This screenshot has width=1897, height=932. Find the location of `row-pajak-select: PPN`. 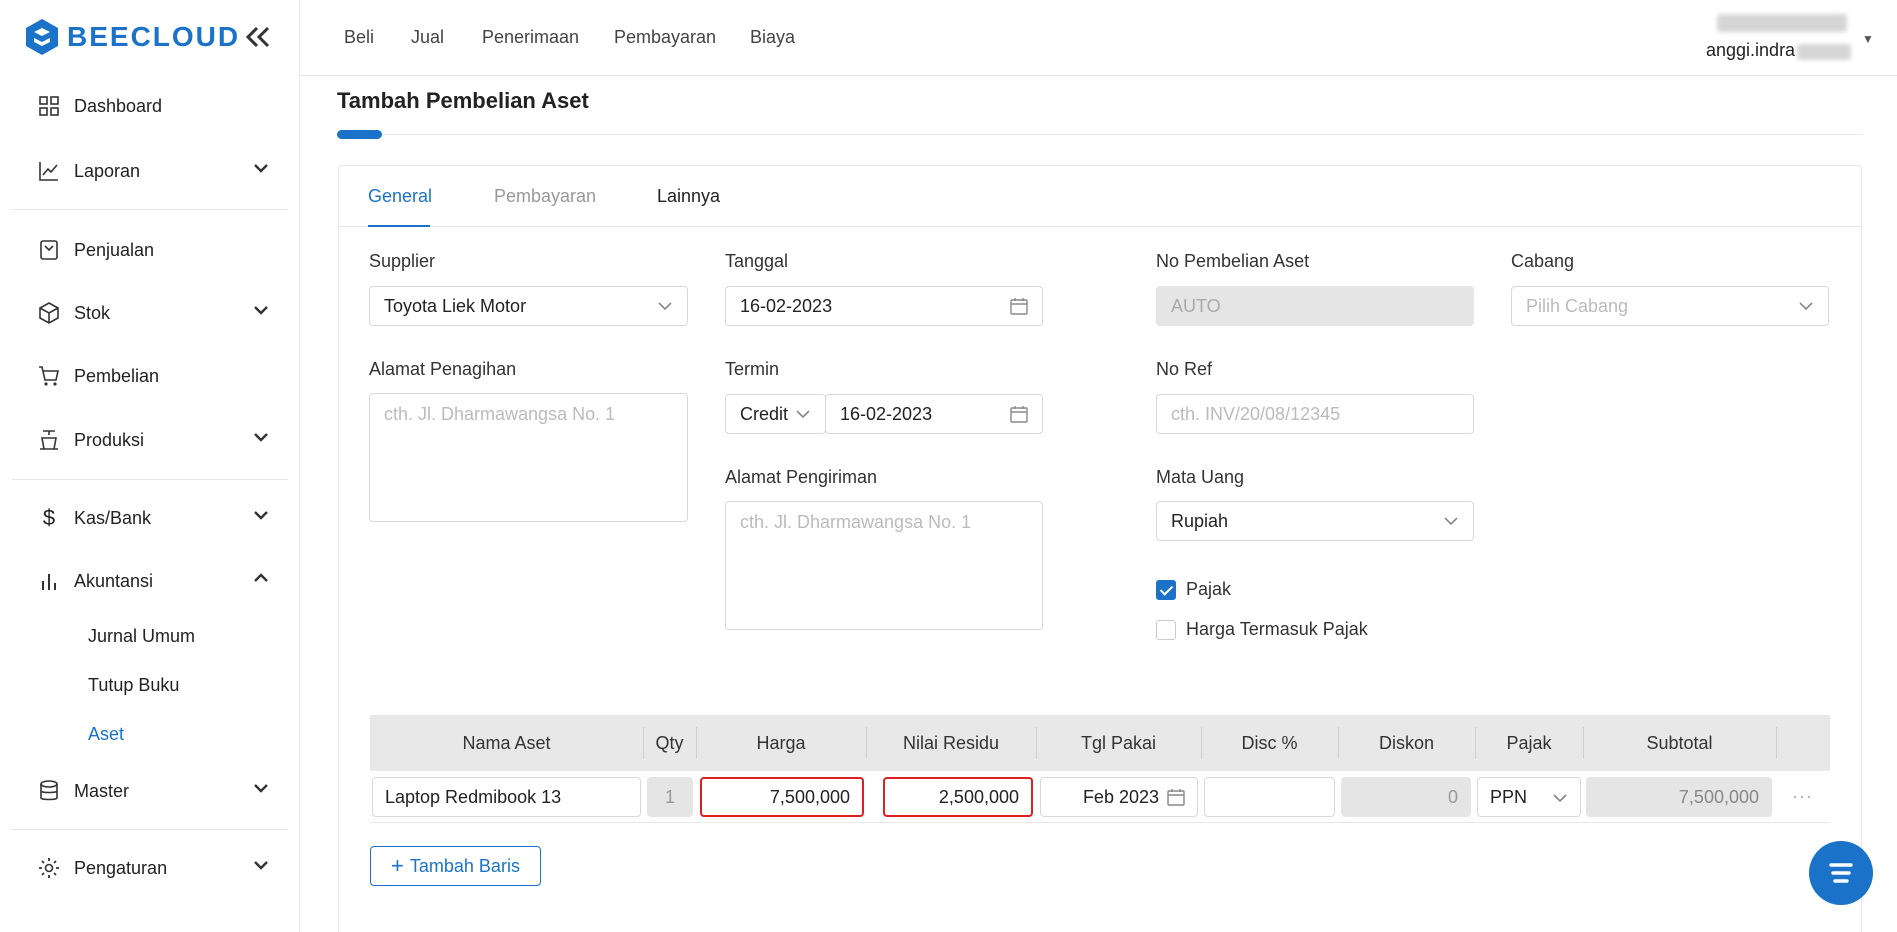

row-pajak-select: PPN is located at coordinates (1529, 797).